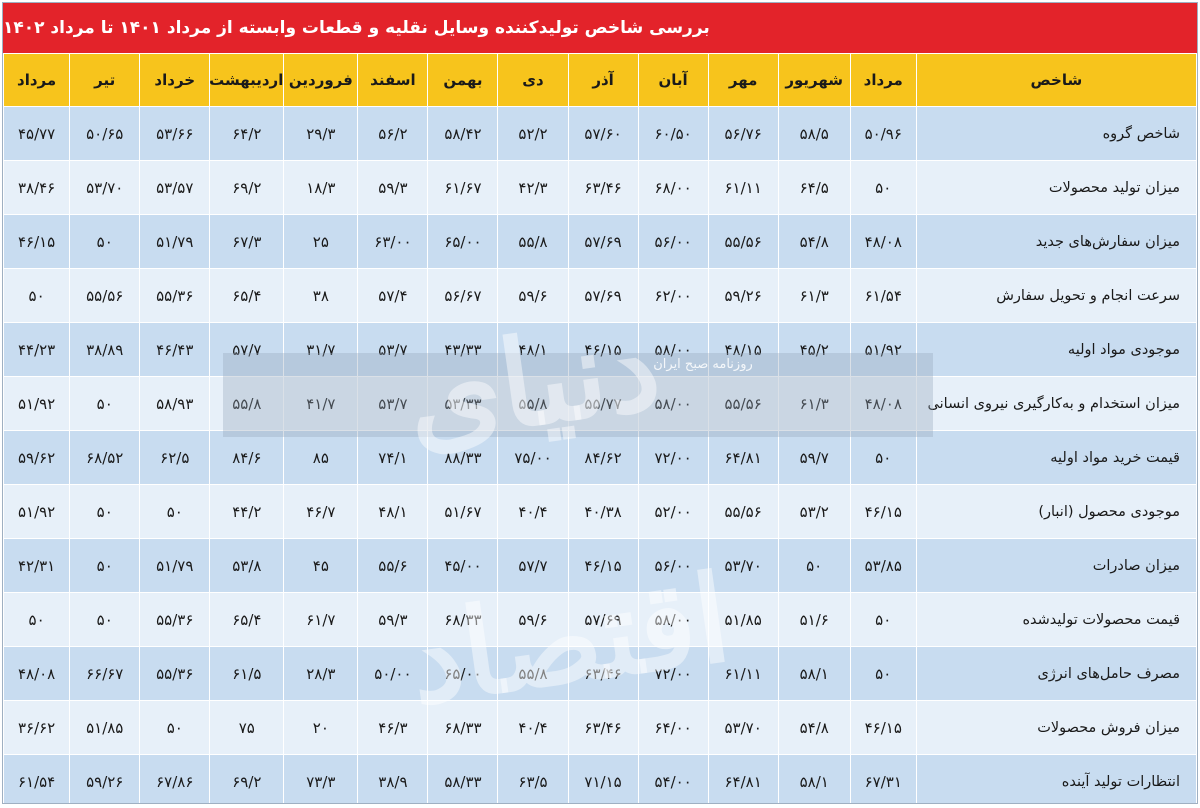 Image resolution: width=1200 pixels, height=808 pixels. I want to click on table-cell-value: ۵۱/۶۷, so click(463, 511).